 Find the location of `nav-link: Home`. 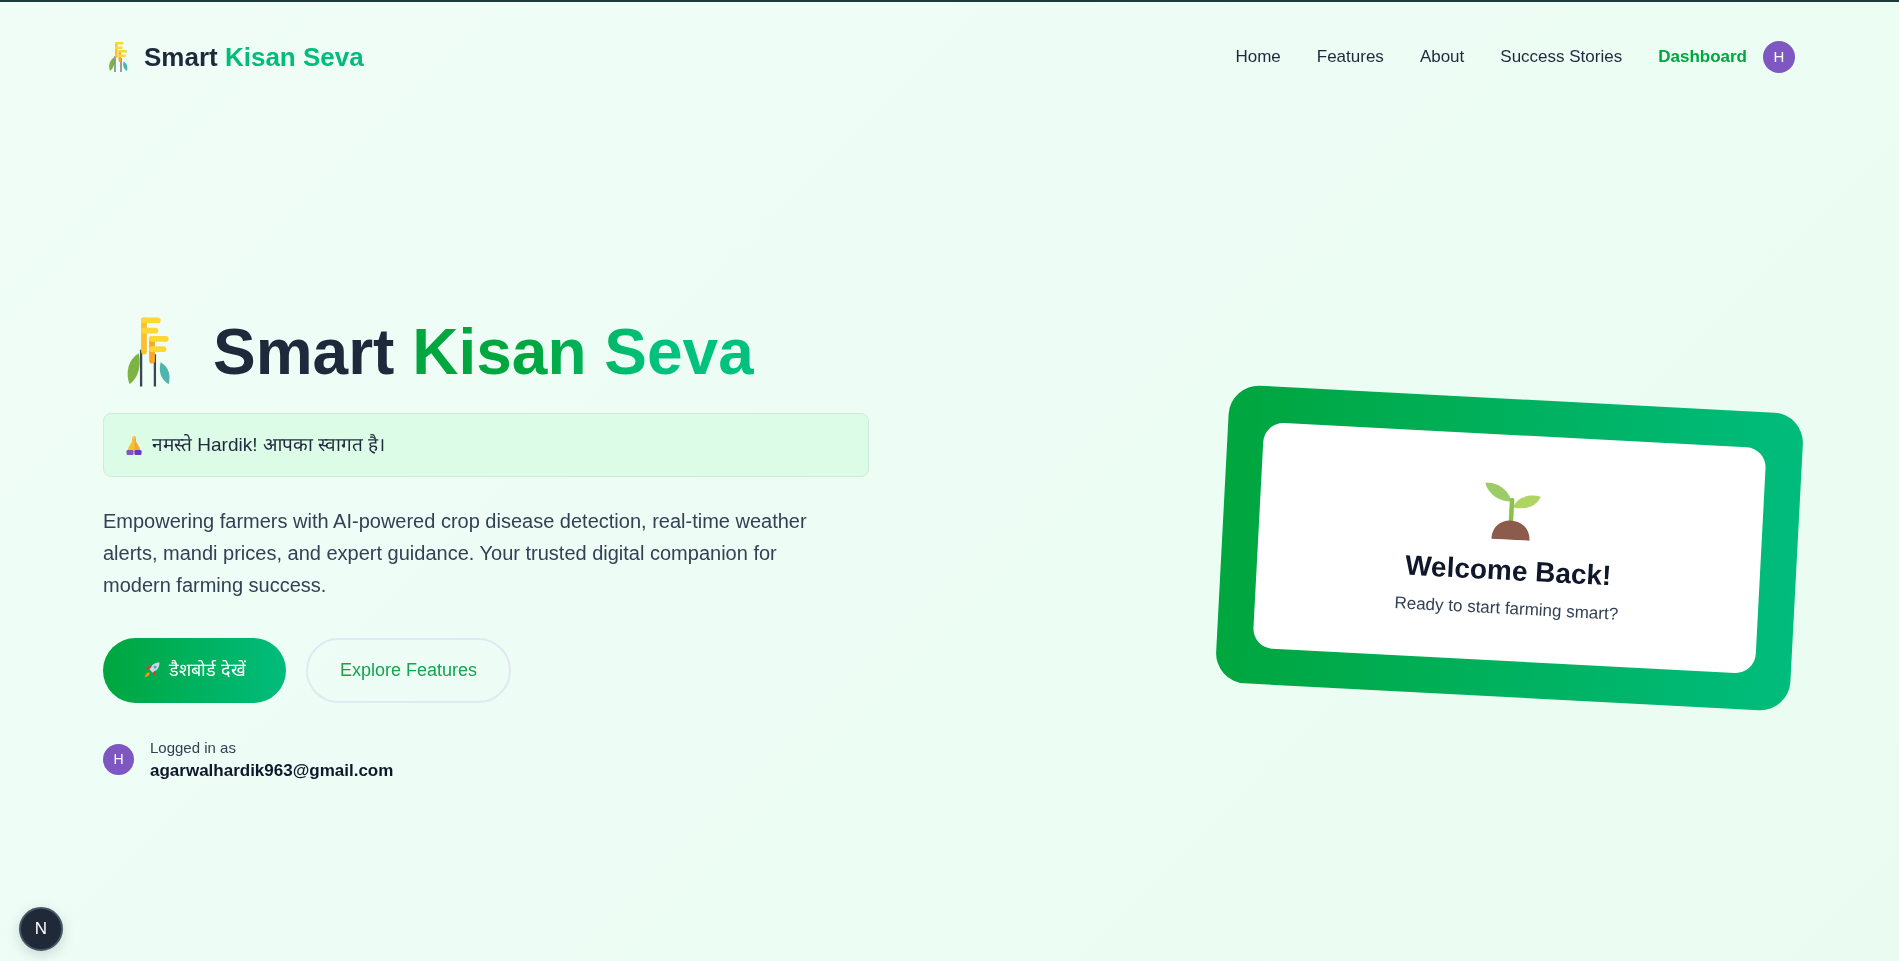

nav-link: Home is located at coordinates (1258, 57).